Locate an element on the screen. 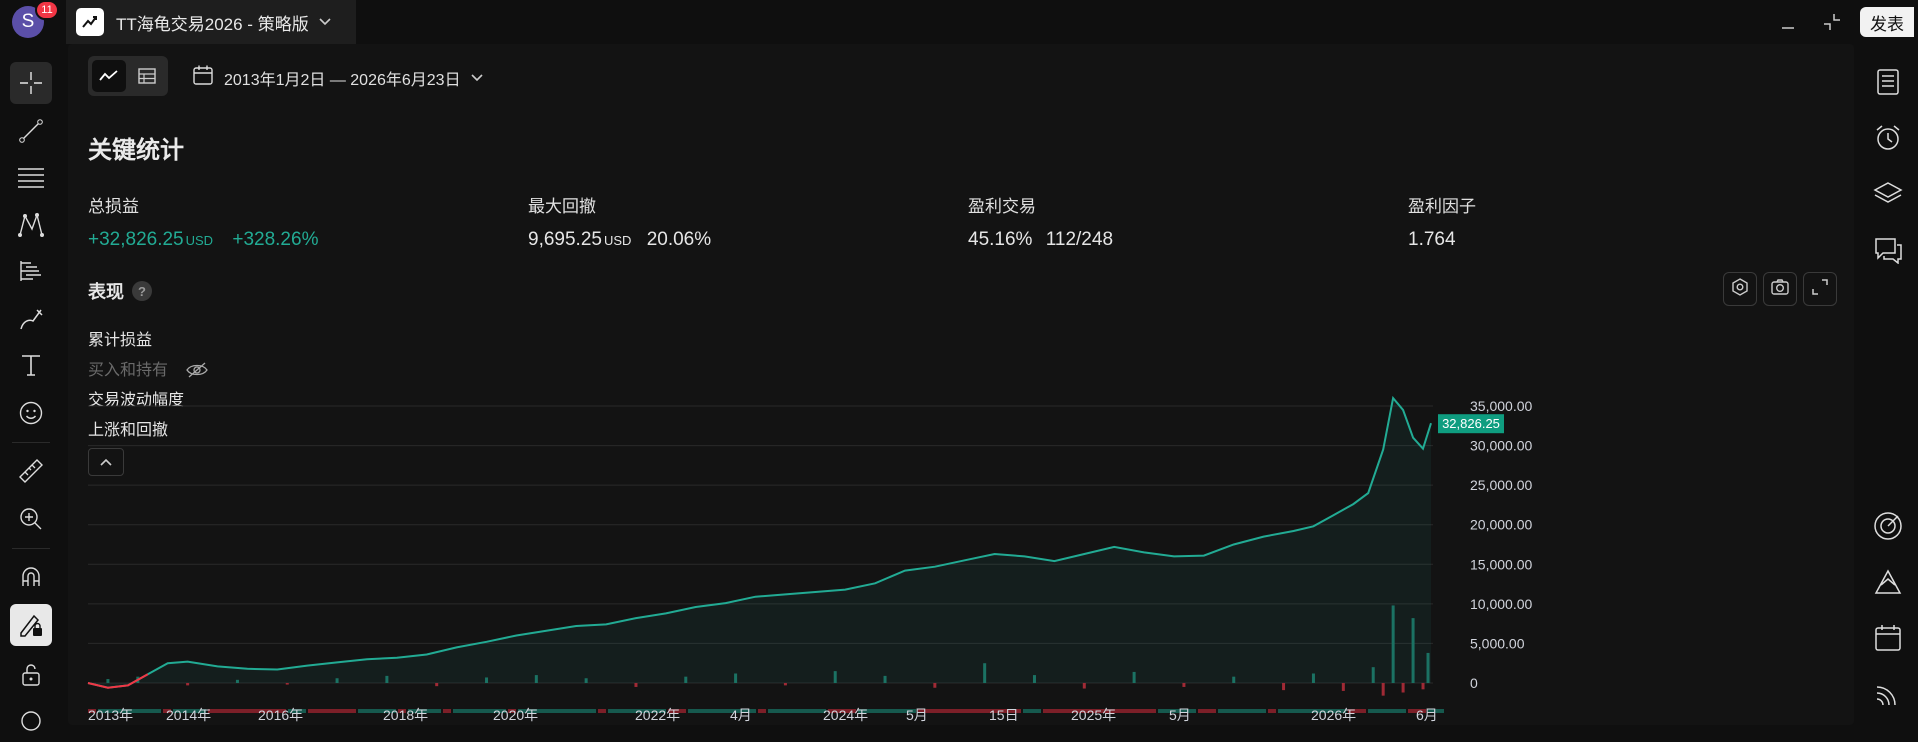 Image resolution: width=1918 pixels, height=742 pixels. y-tick-label: 0 is located at coordinates (1474, 683).